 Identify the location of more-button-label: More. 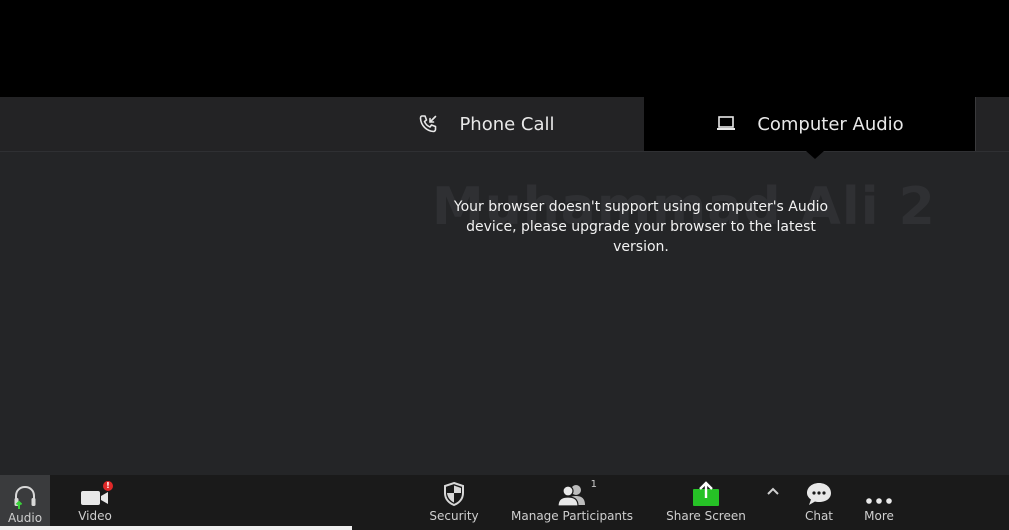
(879, 516).